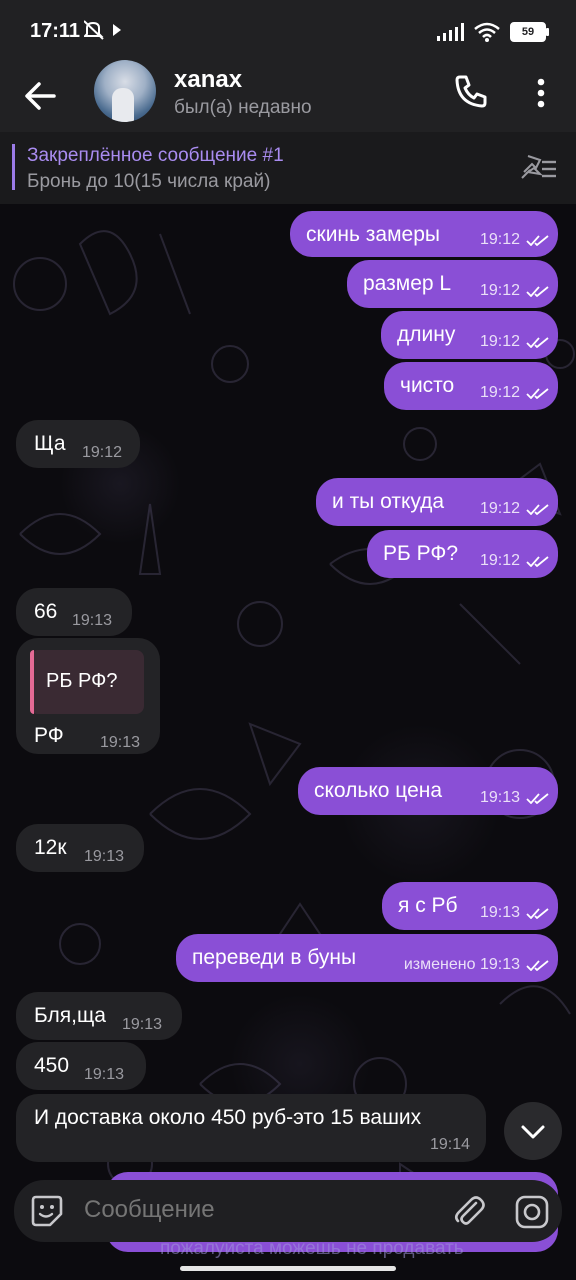 This screenshot has width=576, height=1280. I want to click on chat-title: xanax, so click(208, 80).